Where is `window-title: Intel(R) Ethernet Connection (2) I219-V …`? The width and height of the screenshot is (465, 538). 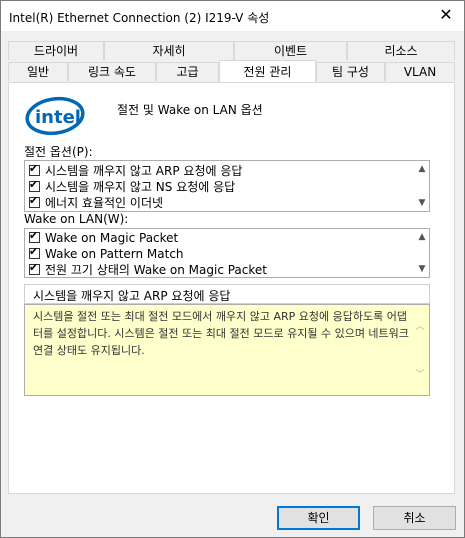 window-title: Intel(R) Ethernet Connection (2) I219-V … is located at coordinates (139, 18).